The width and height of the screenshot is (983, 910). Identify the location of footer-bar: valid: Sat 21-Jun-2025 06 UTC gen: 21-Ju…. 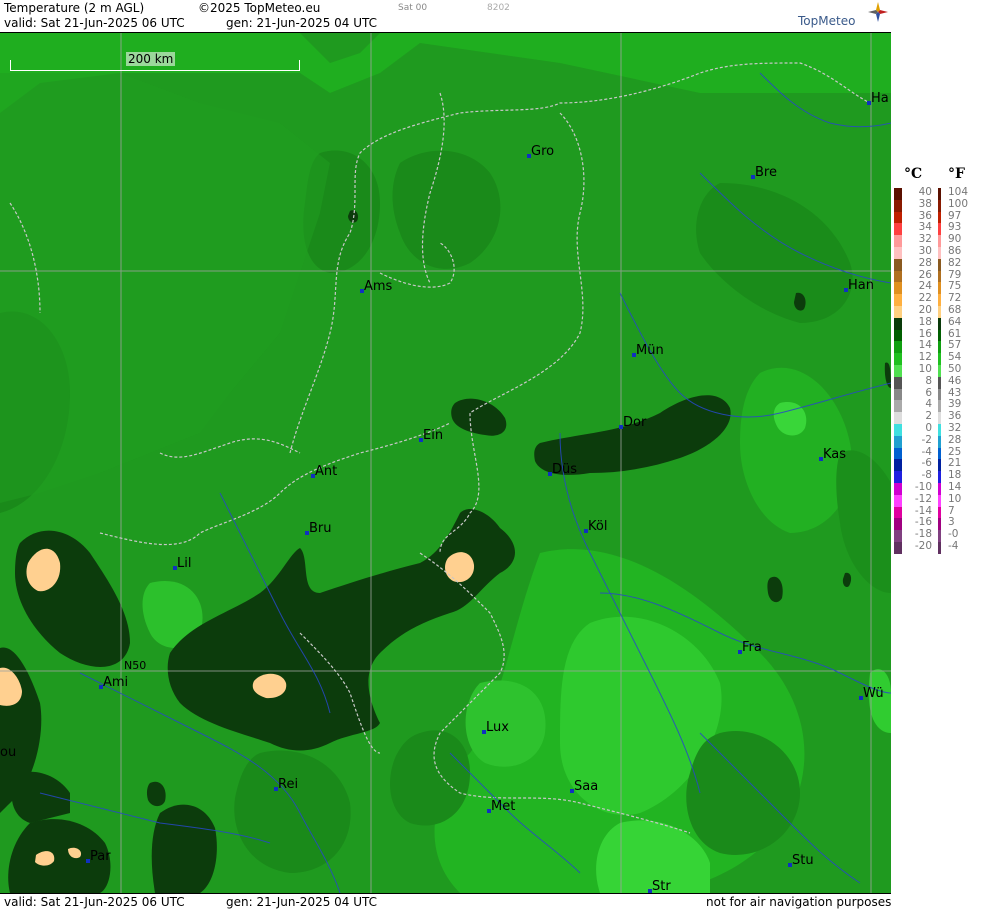
(445, 901).